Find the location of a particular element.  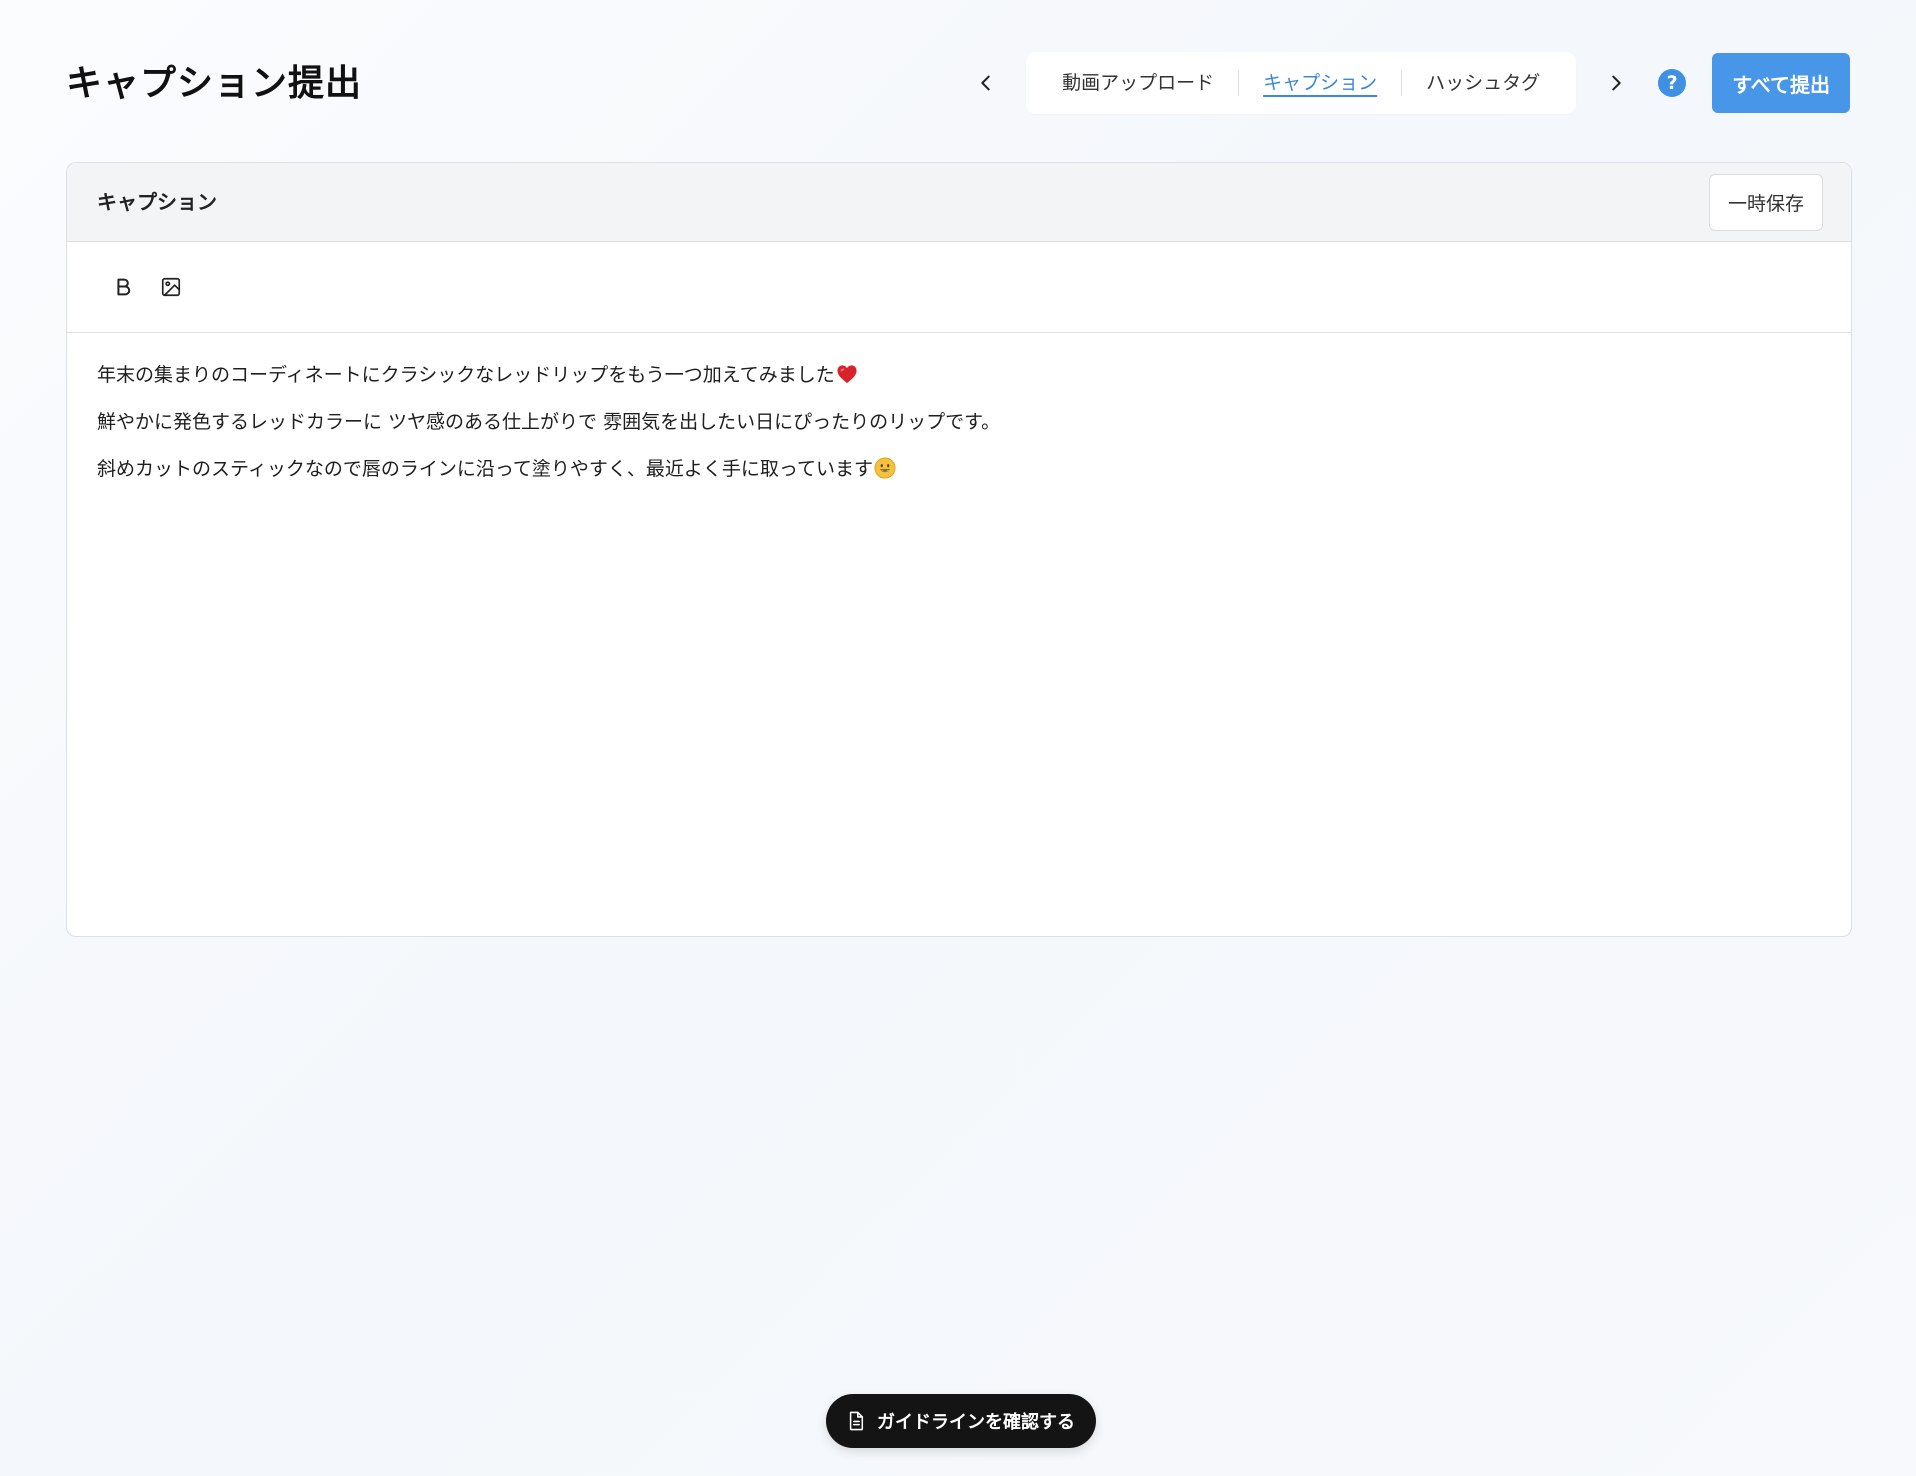

smile-emoji-icon is located at coordinates (885, 468).